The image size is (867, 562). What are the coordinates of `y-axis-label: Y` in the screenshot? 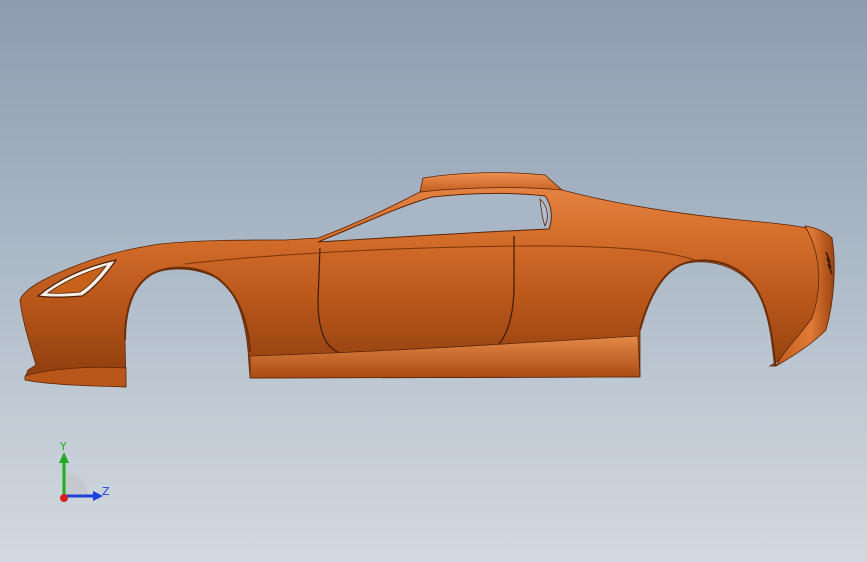 It's located at (63, 446).